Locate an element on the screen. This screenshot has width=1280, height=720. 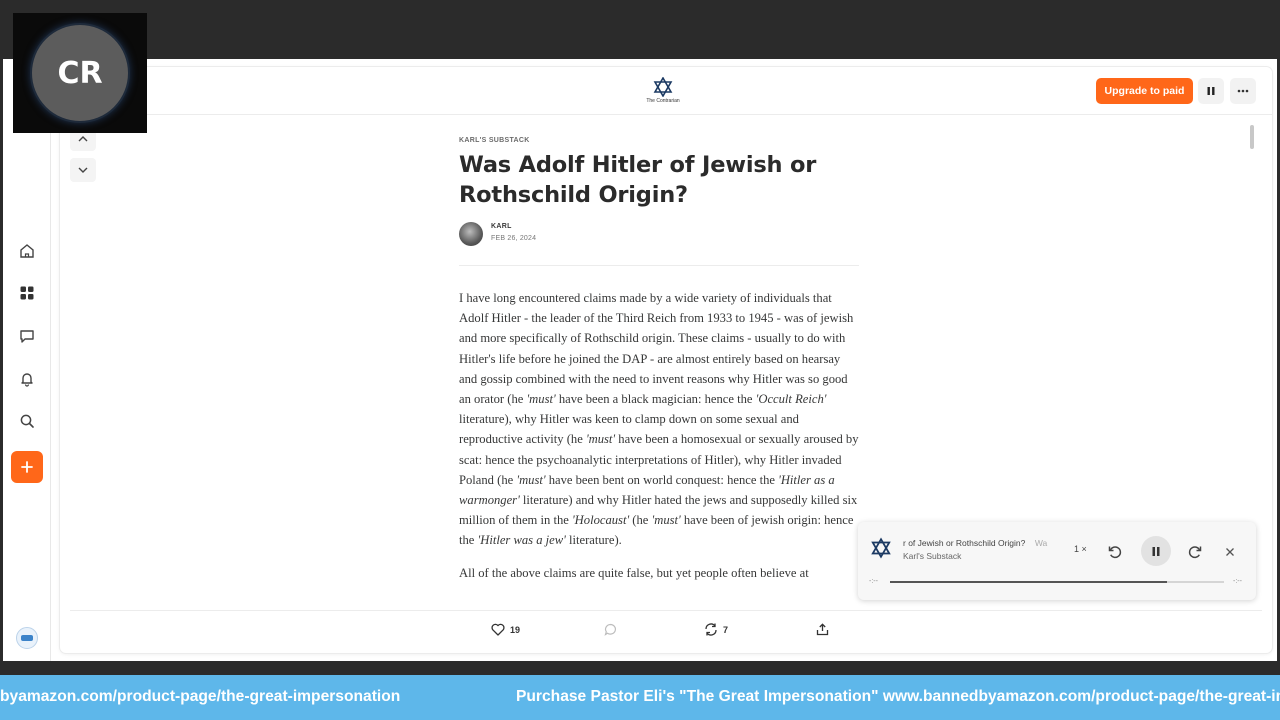
like-button: 19 is located at coordinates (505, 629).